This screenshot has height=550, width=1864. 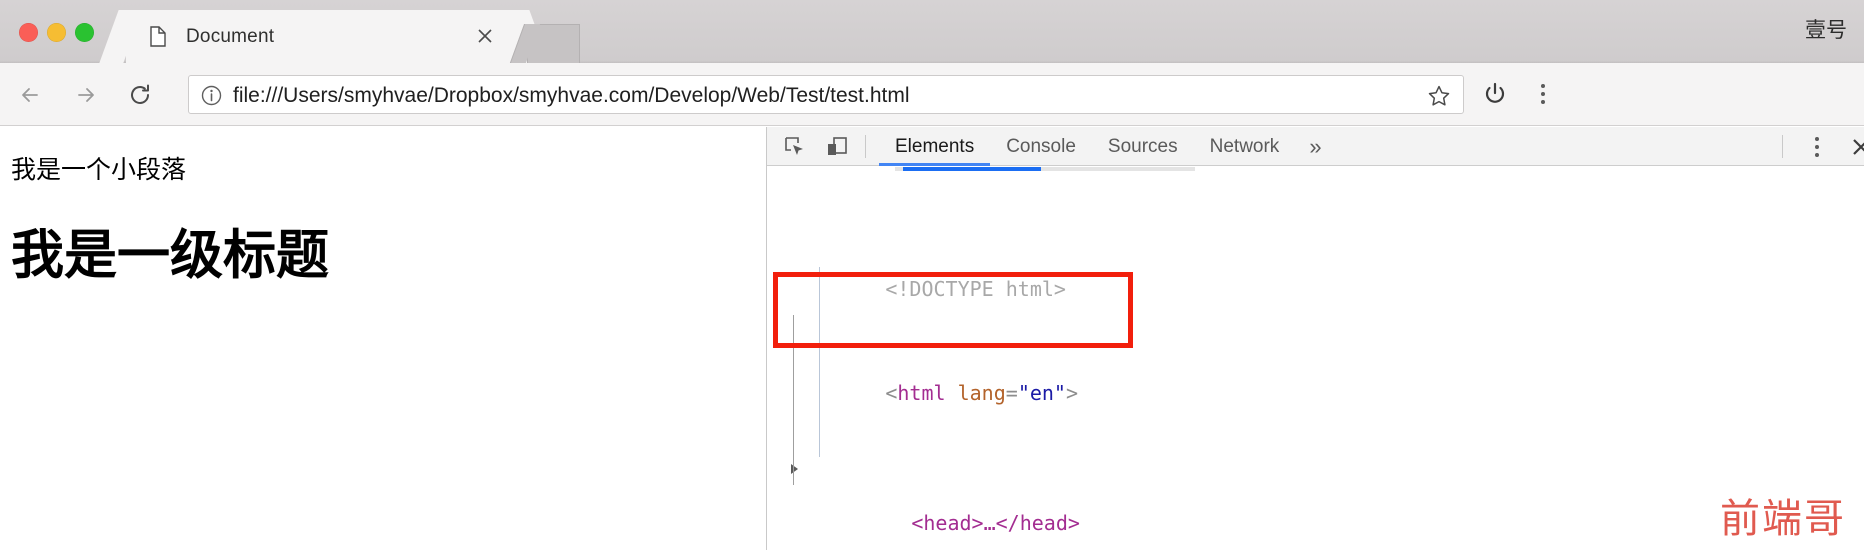 What do you see at coordinates (837, 146) in the screenshot?
I see `device-toolbar-icon` at bounding box center [837, 146].